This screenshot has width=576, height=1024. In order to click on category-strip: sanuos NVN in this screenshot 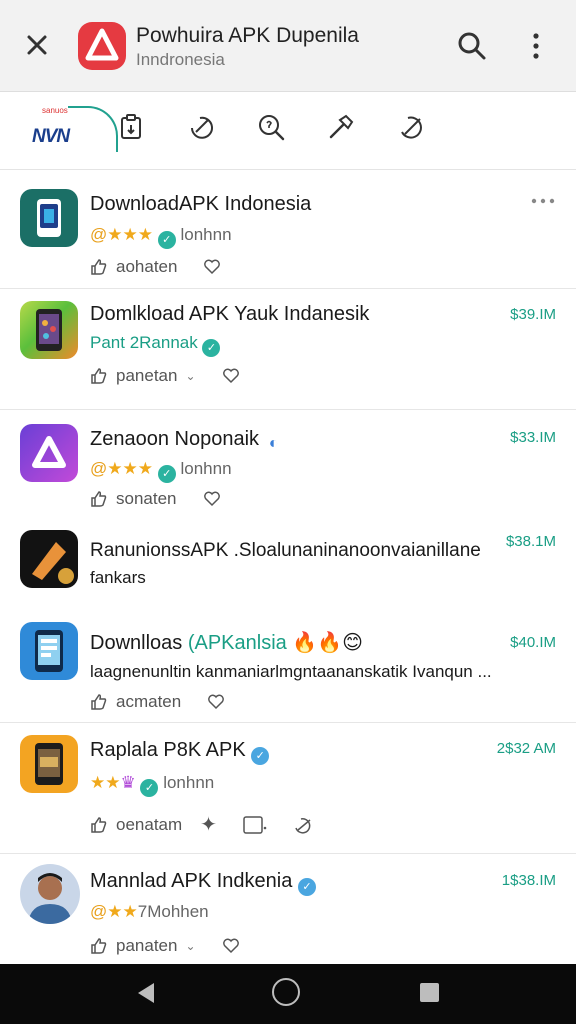, I will do `click(288, 131)`.